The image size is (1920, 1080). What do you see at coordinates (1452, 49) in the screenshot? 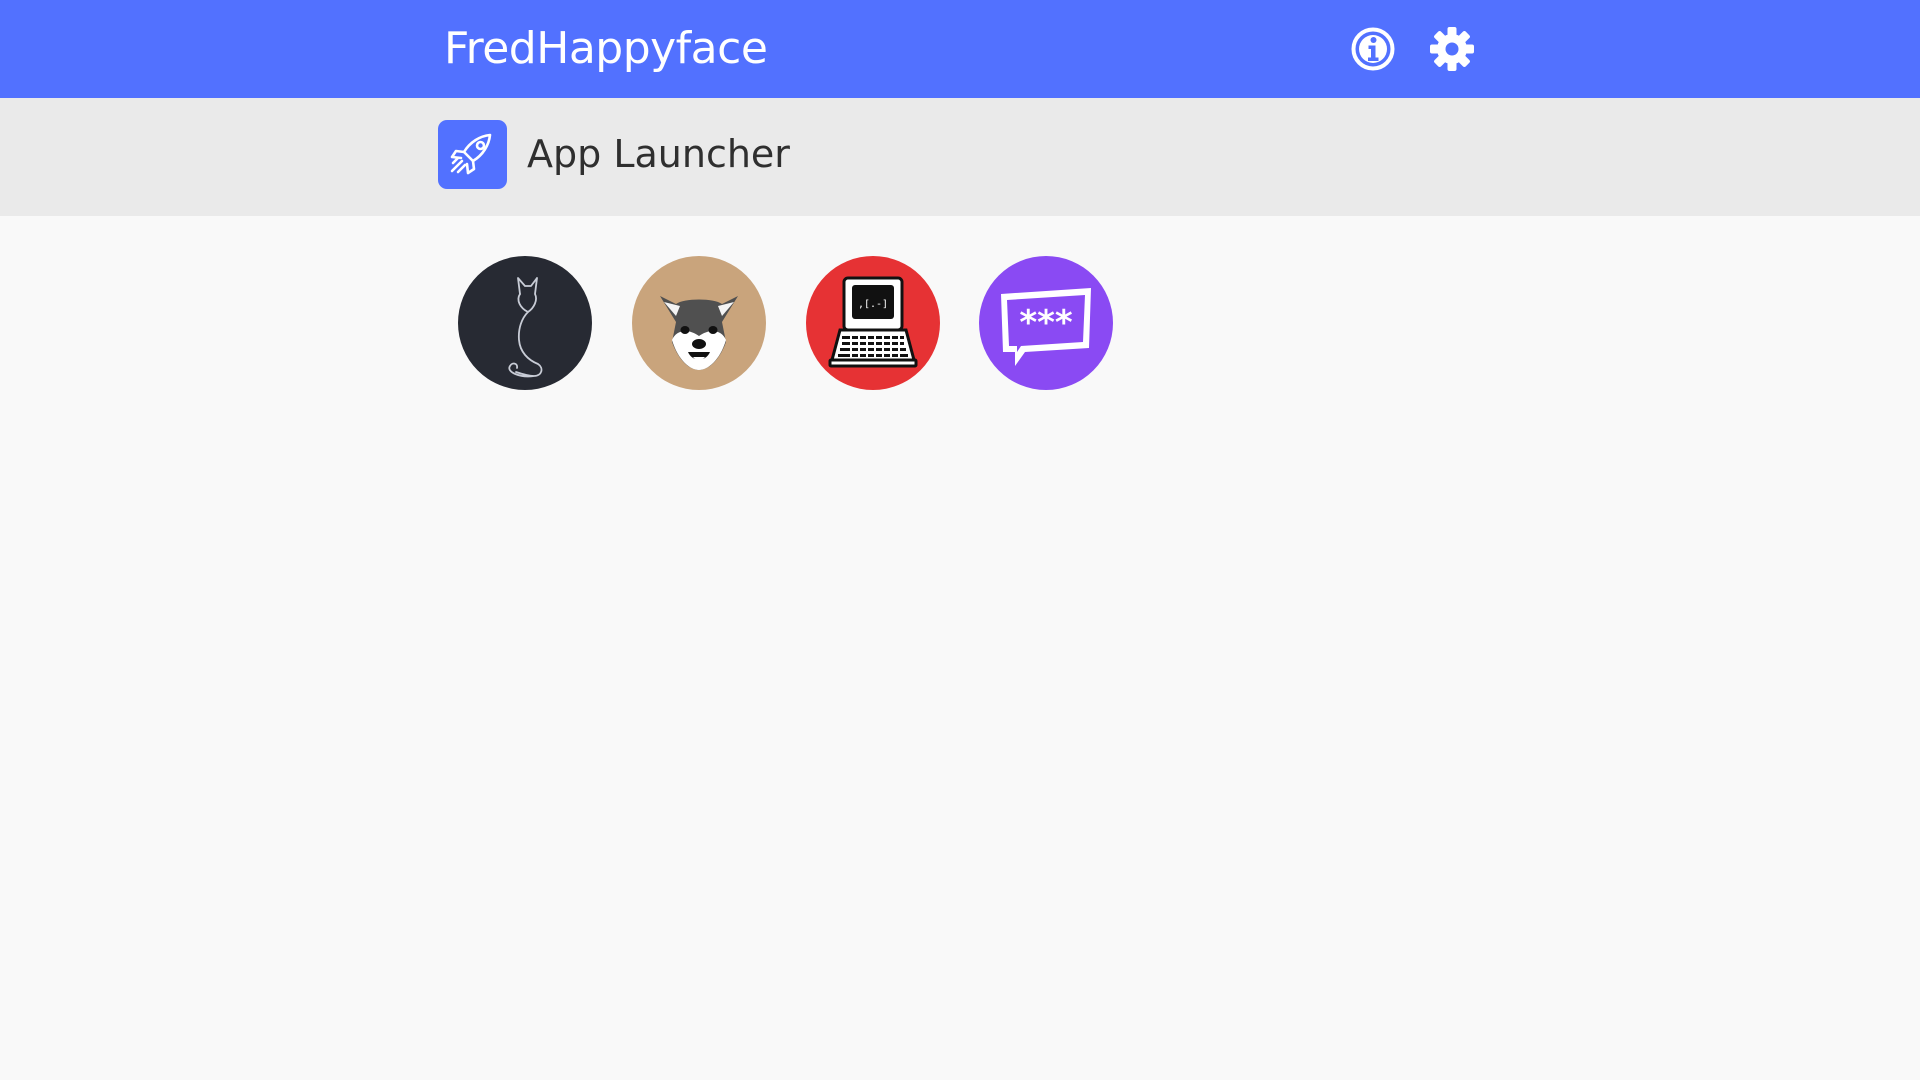
I see `gear-icon` at bounding box center [1452, 49].